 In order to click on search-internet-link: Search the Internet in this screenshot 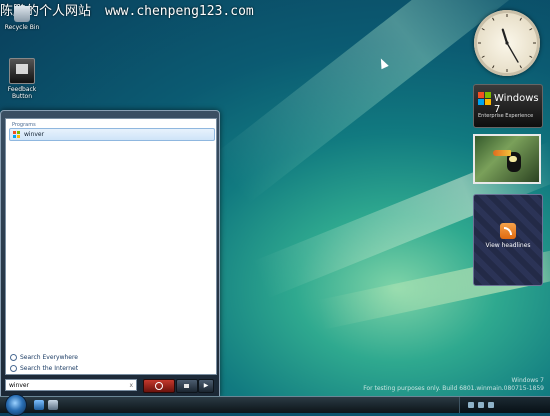, I will do `click(44, 368)`.